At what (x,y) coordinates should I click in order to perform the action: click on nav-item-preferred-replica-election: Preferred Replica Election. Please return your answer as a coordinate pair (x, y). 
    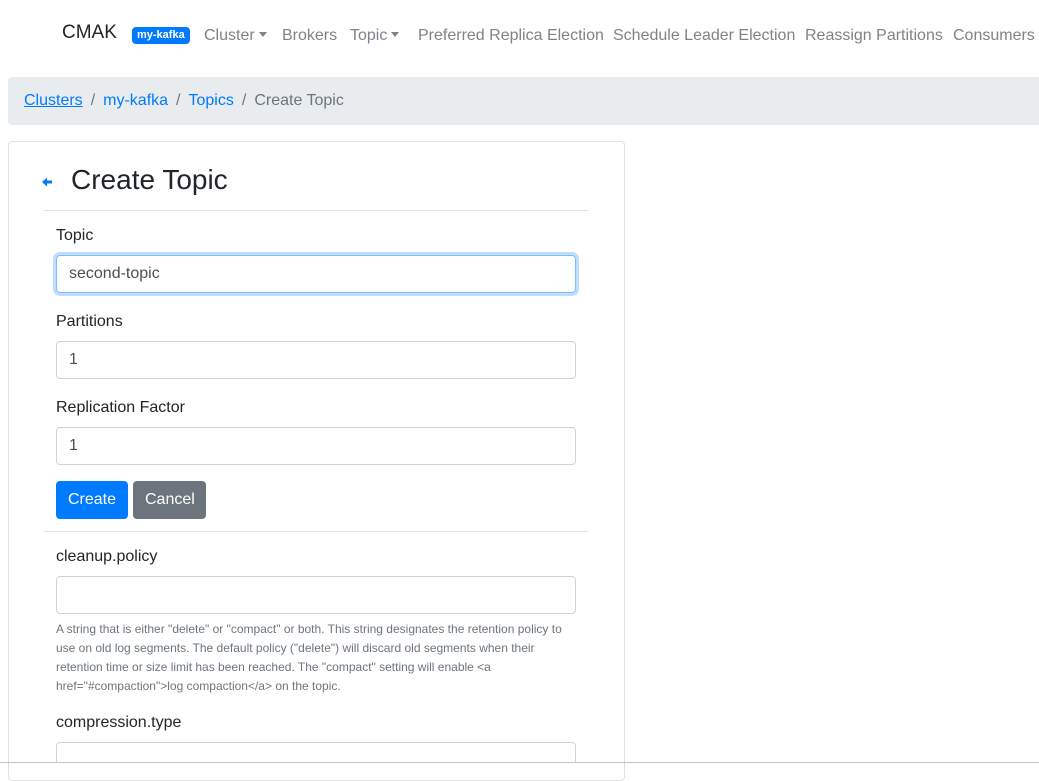
    Looking at the image, I should click on (511, 36).